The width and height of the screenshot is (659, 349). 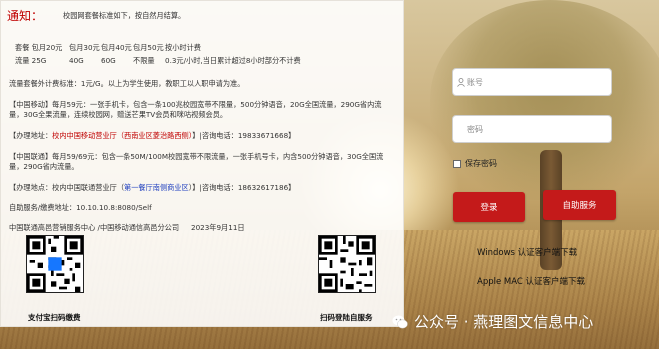 I want to click on wechat-watermark: 公众号 · 燕理图文信息中心, so click(x=492, y=321).